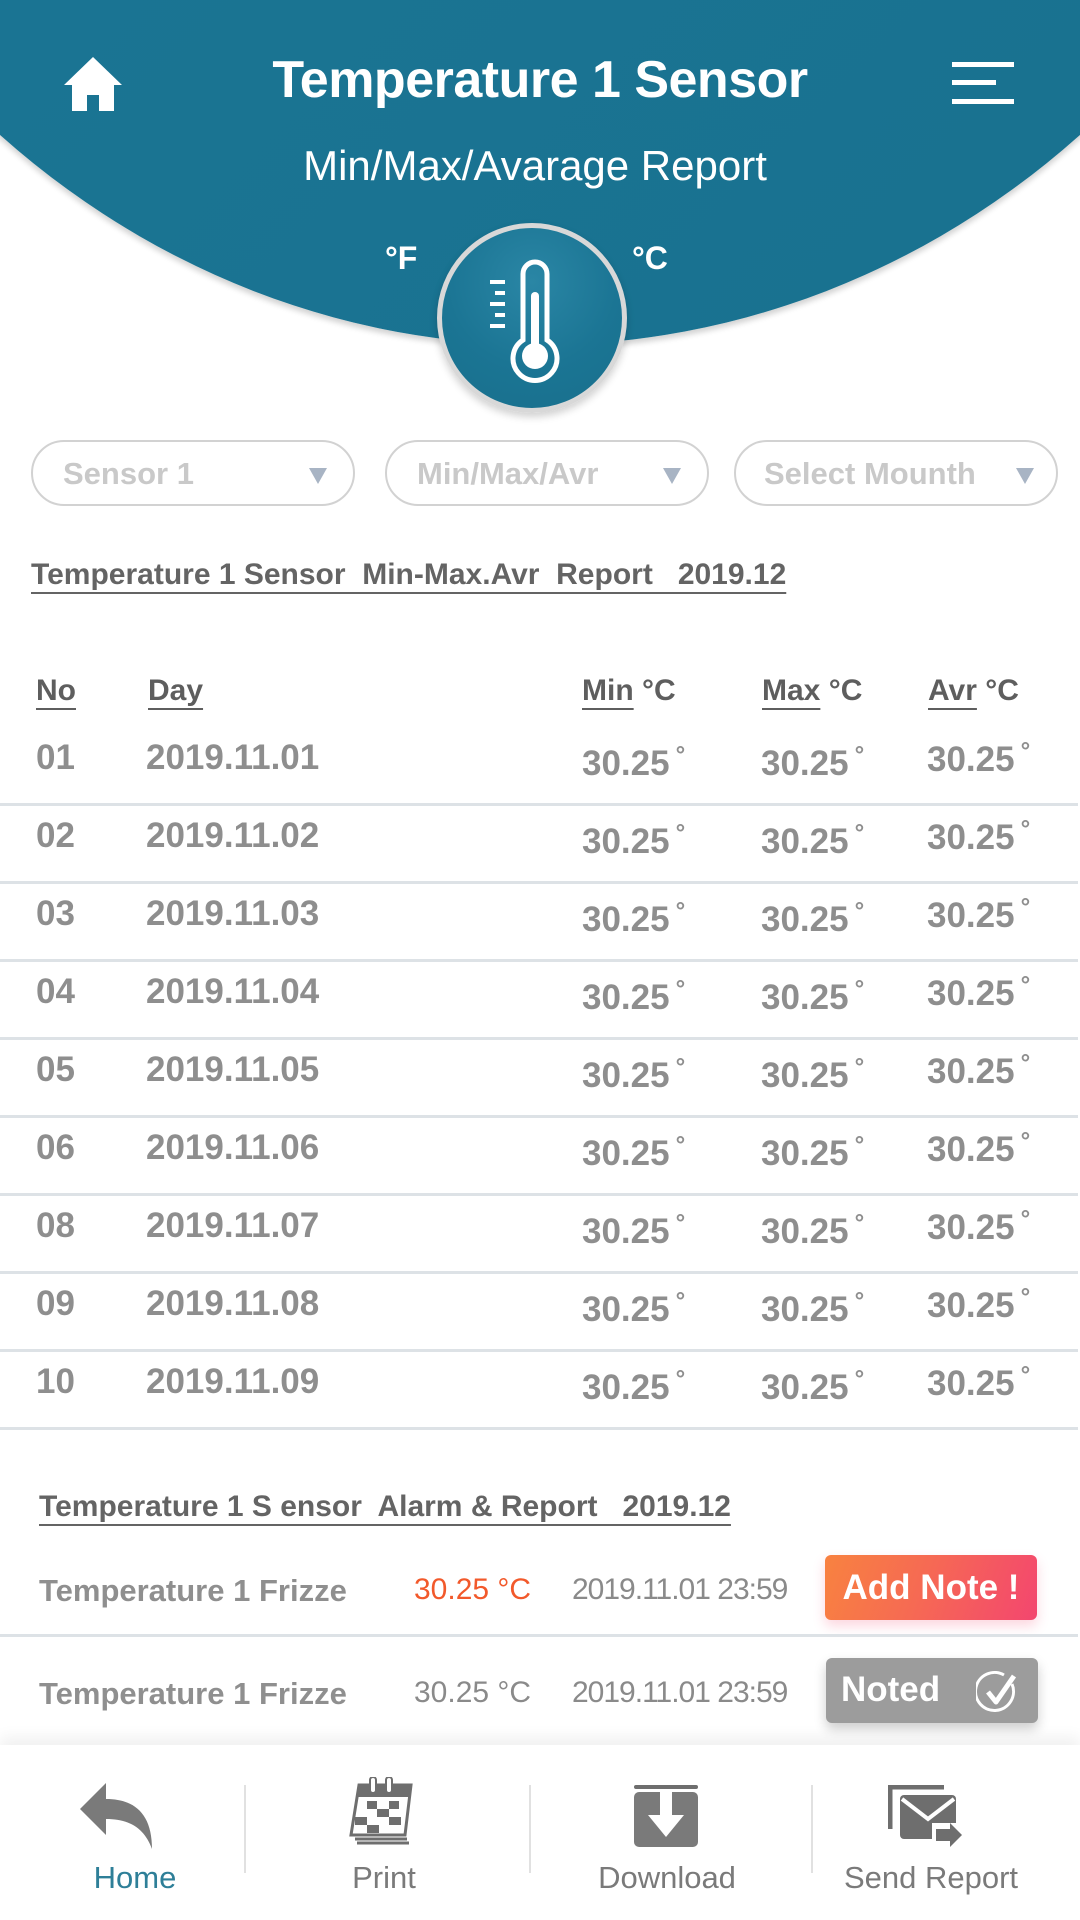 This screenshot has width=1080, height=1920. What do you see at coordinates (232, 836) in the screenshot?
I see `cell-day: 2019.11.02` at bounding box center [232, 836].